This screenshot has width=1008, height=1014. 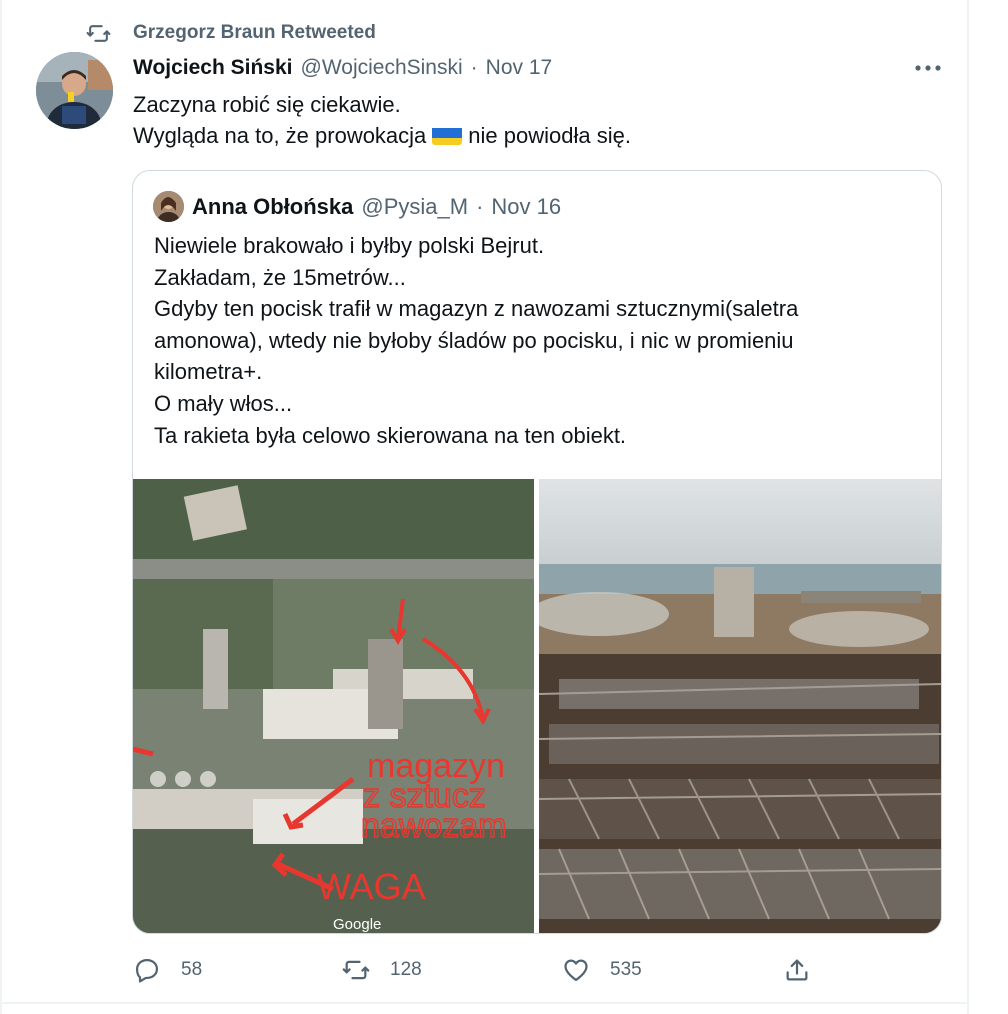 I want to click on tweet-actions: 58 128 535, so click(x=484, y=970).